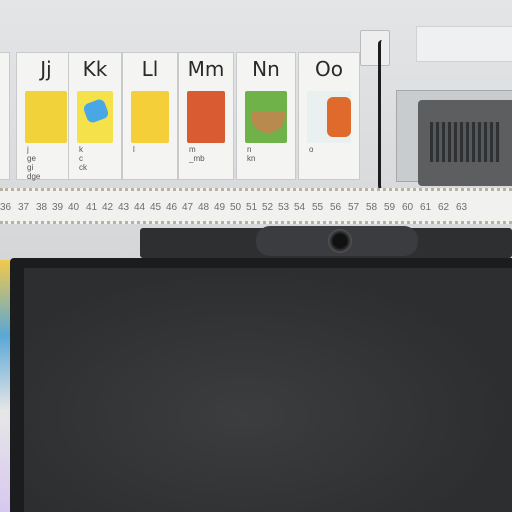  What do you see at coordinates (92, 207) in the screenshot?
I see `number-label: 41` at bounding box center [92, 207].